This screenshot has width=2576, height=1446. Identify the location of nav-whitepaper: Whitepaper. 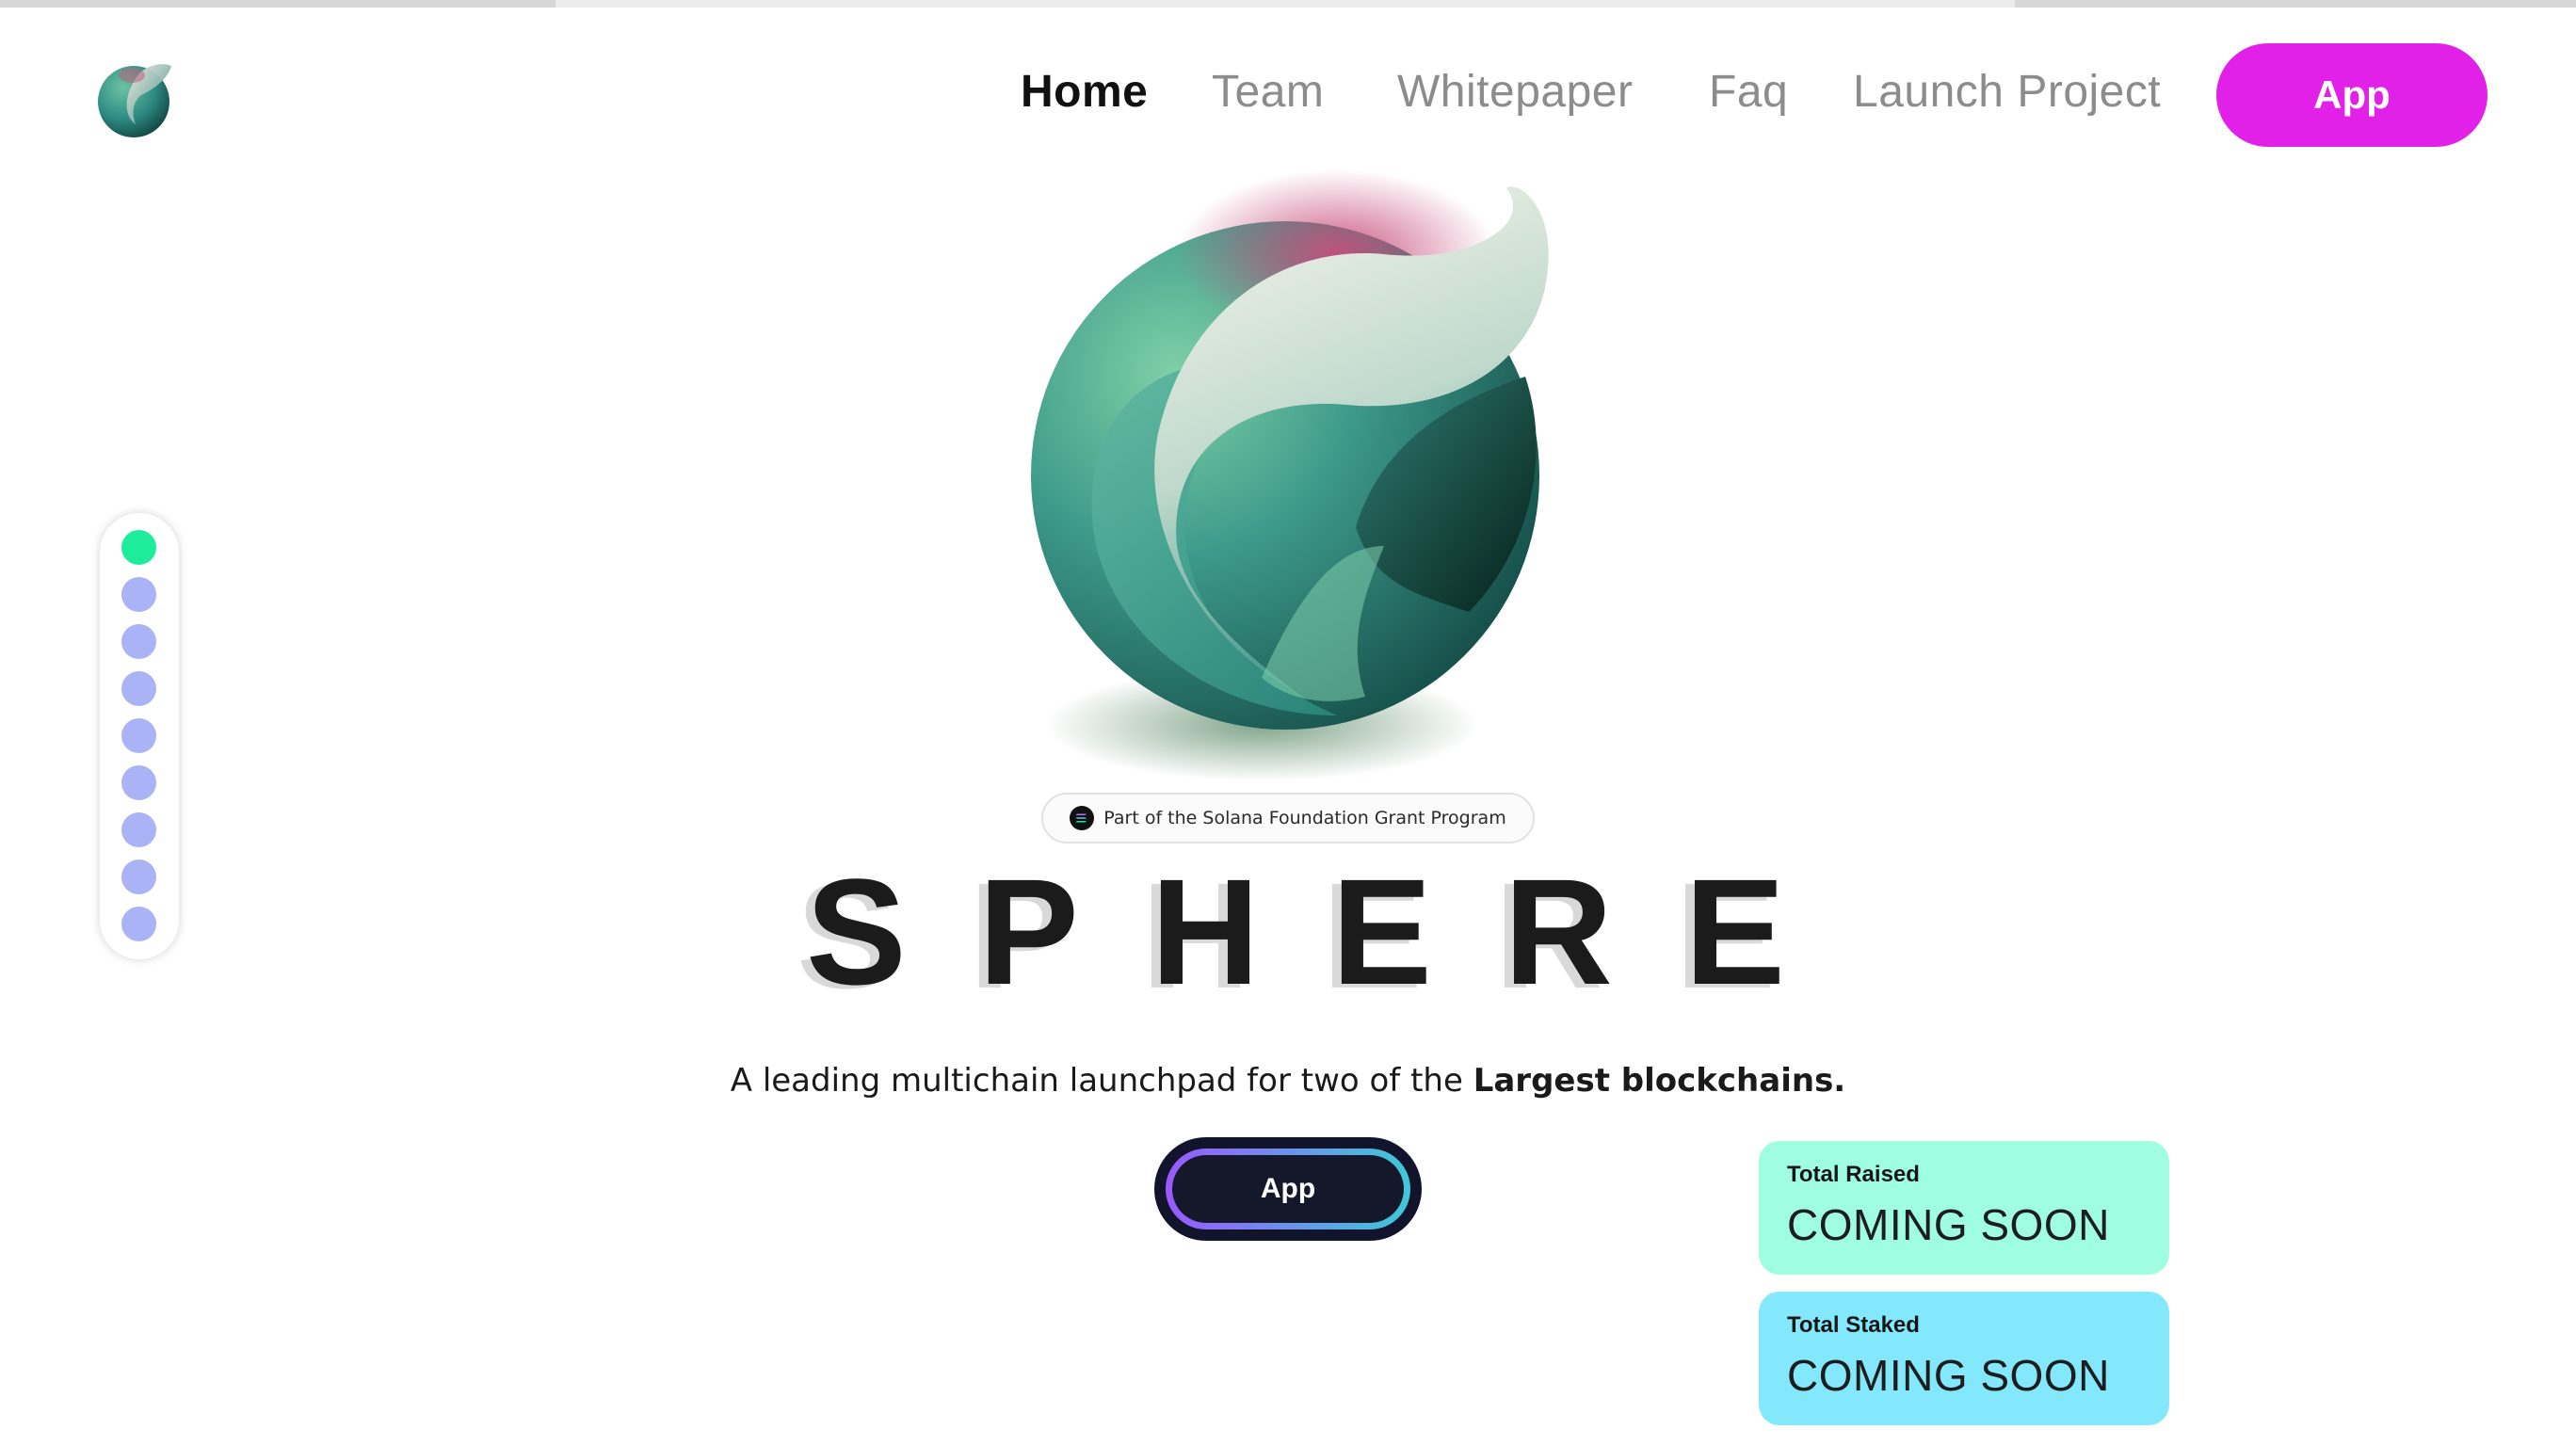
(1515, 92).